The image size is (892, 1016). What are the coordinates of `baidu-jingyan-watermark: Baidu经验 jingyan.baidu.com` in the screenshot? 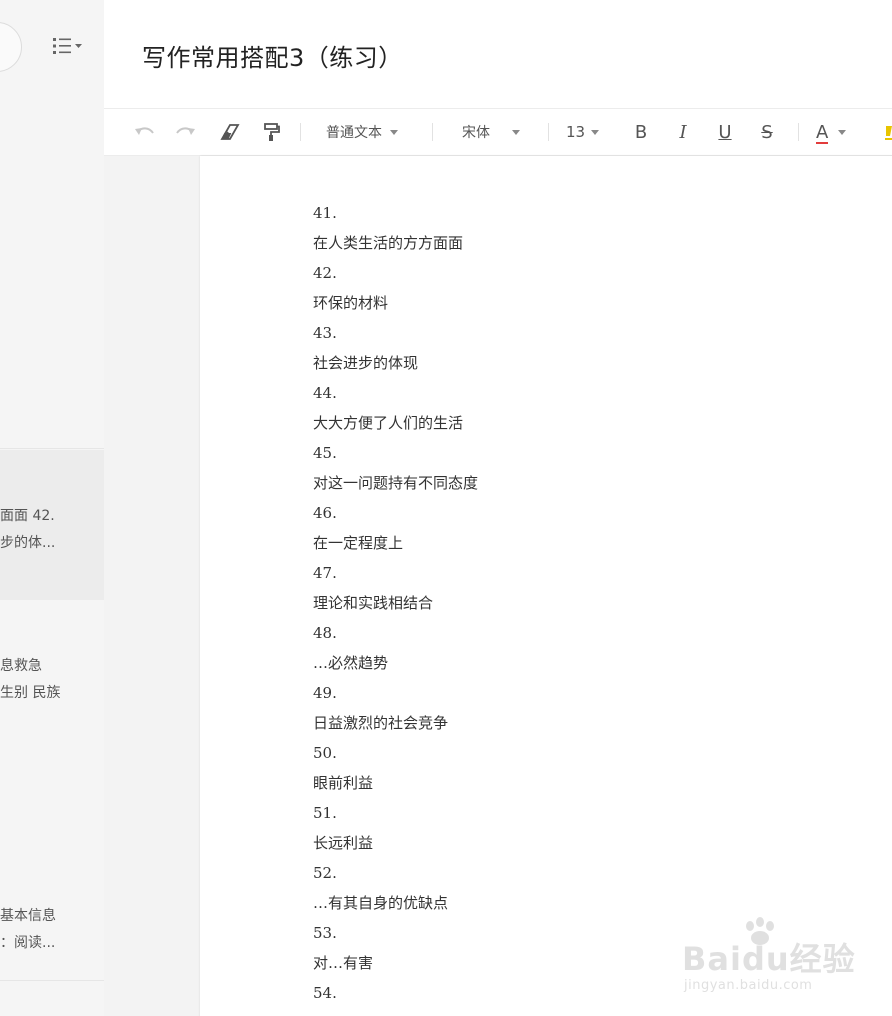 It's located at (782, 958).